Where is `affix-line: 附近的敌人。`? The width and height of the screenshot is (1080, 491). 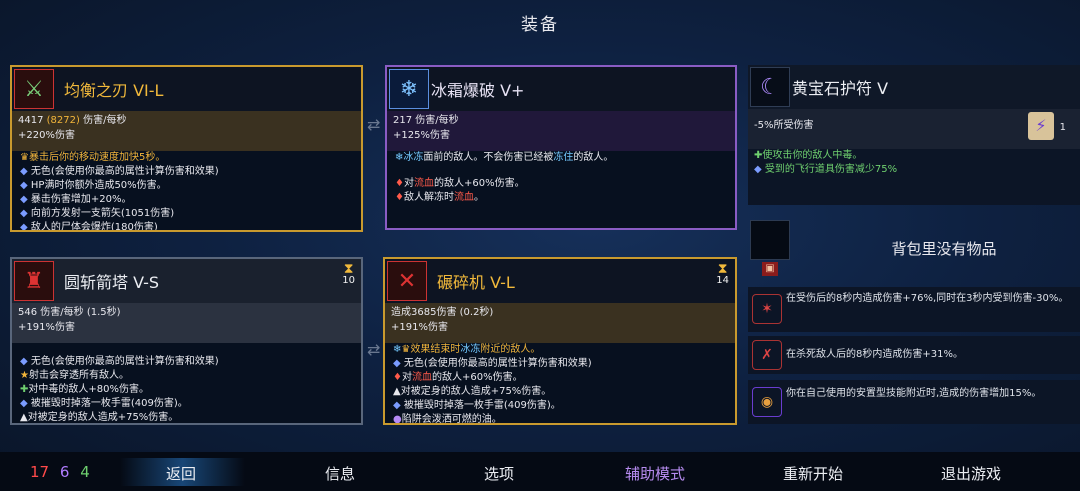
affix-line: 附近的敌人。 is located at coordinates (510, 349).